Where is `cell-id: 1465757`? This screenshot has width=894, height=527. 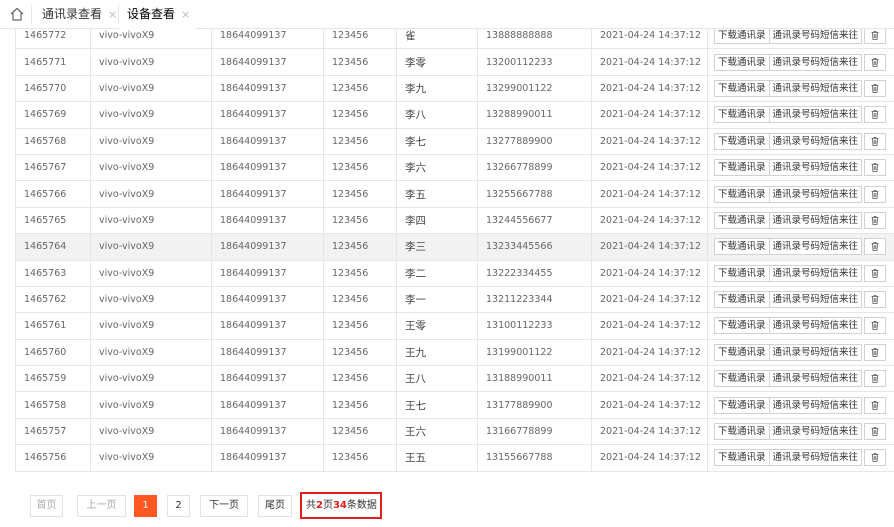
cell-id: 1465757 is located at coordinates (53, 431).